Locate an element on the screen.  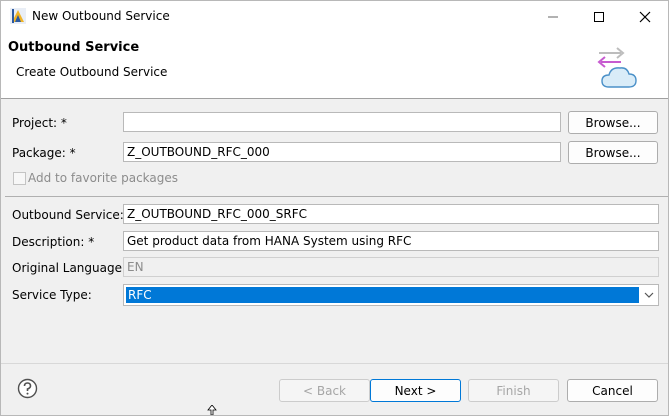
chevron-down-icon is located at coordinates (649, 295).